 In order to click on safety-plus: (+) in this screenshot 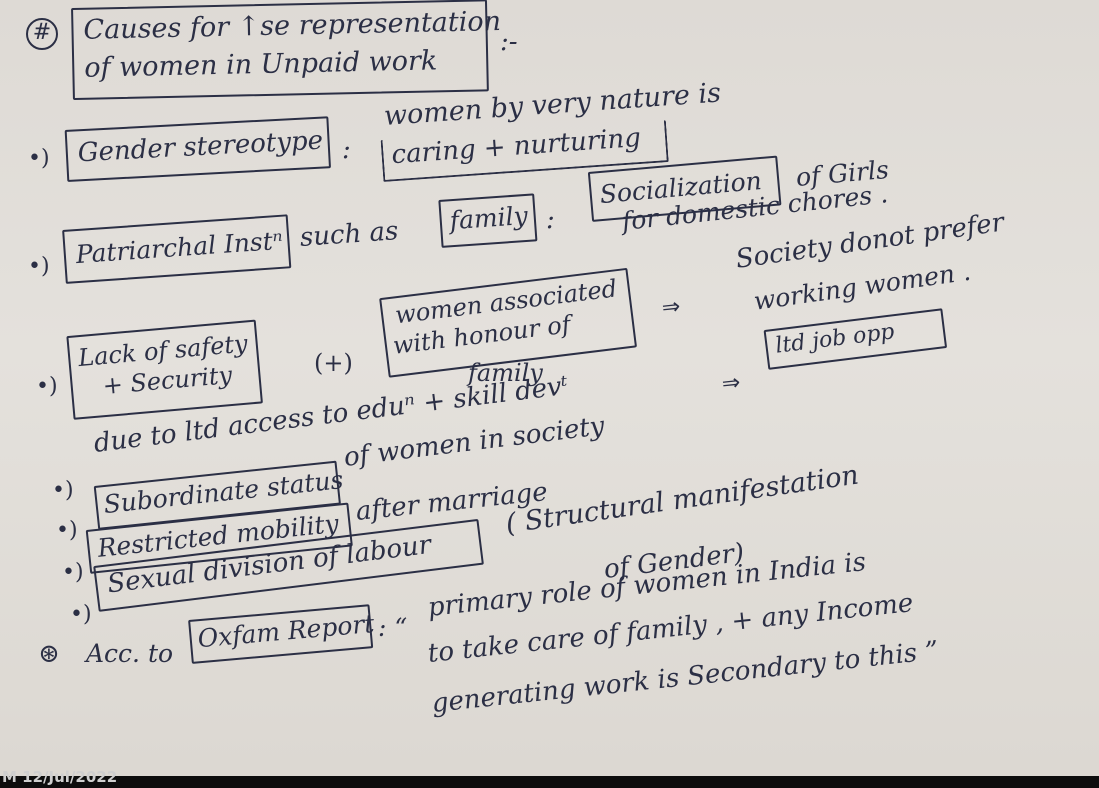, I will do `click(333, 363)`.